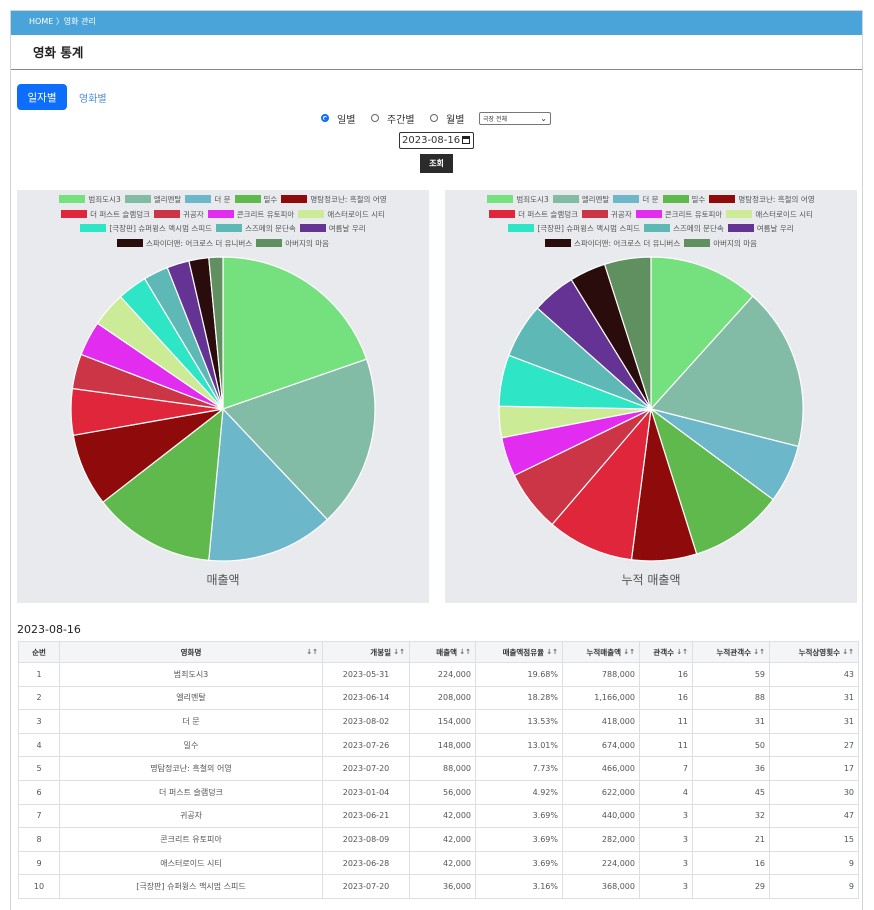 Image resolution: width=874 pixels, height=910 pixels. I want to click on column-header-label: 순번, so click(39, 652).